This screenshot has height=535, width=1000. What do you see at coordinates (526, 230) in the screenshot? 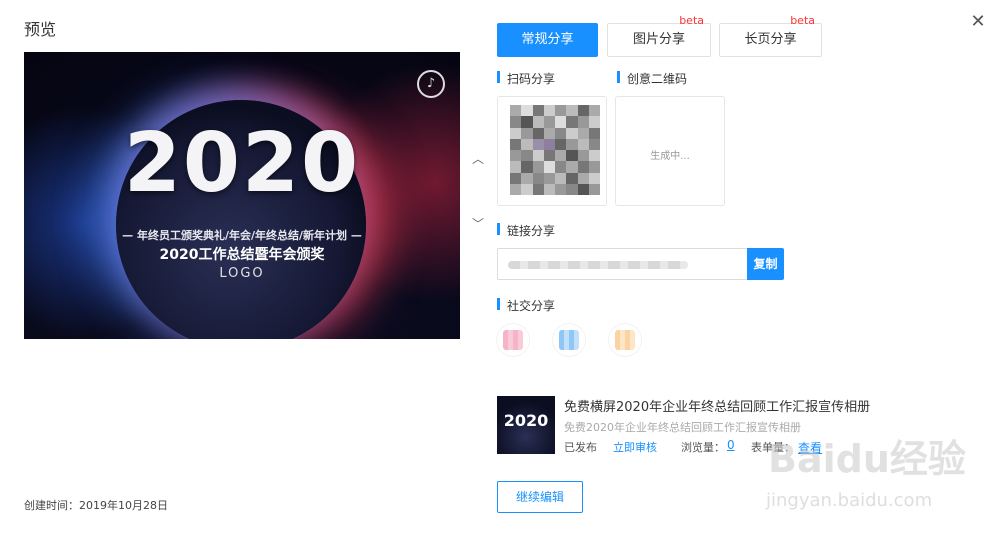
I see `link-share-label: 链接分享` at bounding box center [526, 230].